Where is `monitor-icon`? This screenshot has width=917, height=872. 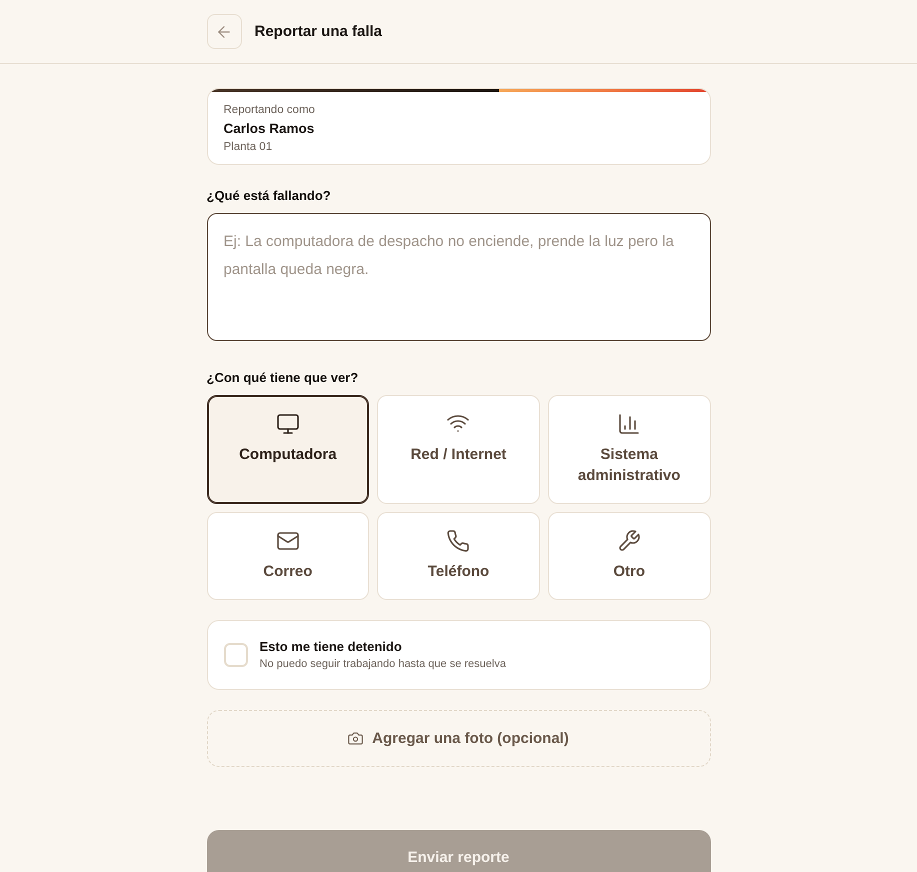 monitor-icon is located at coordinates (287, 424).